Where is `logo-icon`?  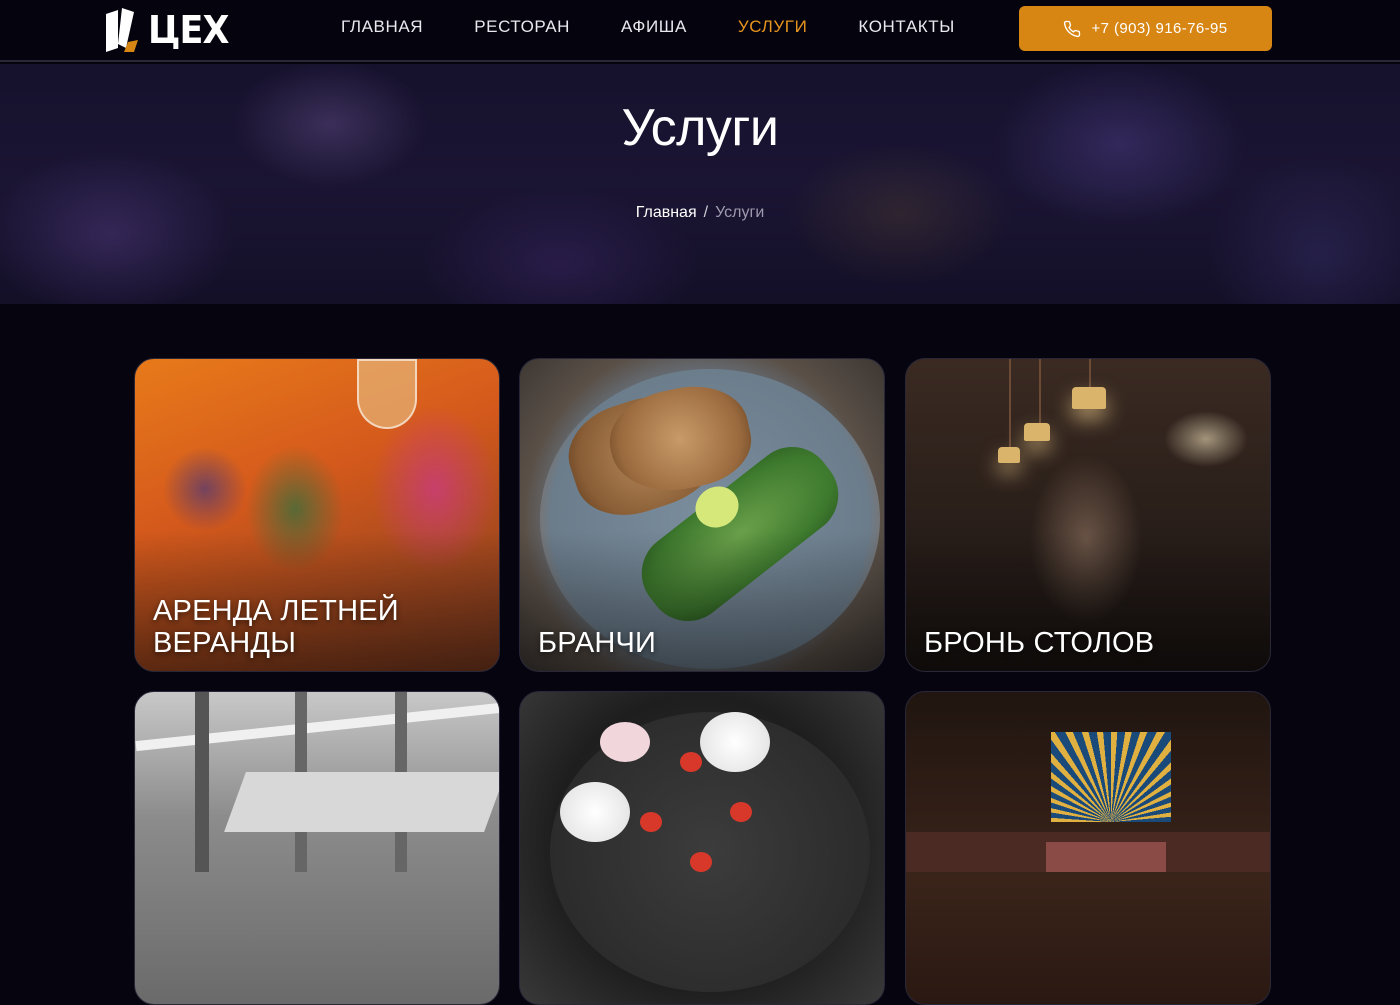
logo-icon is located at coordinates (122, 30).